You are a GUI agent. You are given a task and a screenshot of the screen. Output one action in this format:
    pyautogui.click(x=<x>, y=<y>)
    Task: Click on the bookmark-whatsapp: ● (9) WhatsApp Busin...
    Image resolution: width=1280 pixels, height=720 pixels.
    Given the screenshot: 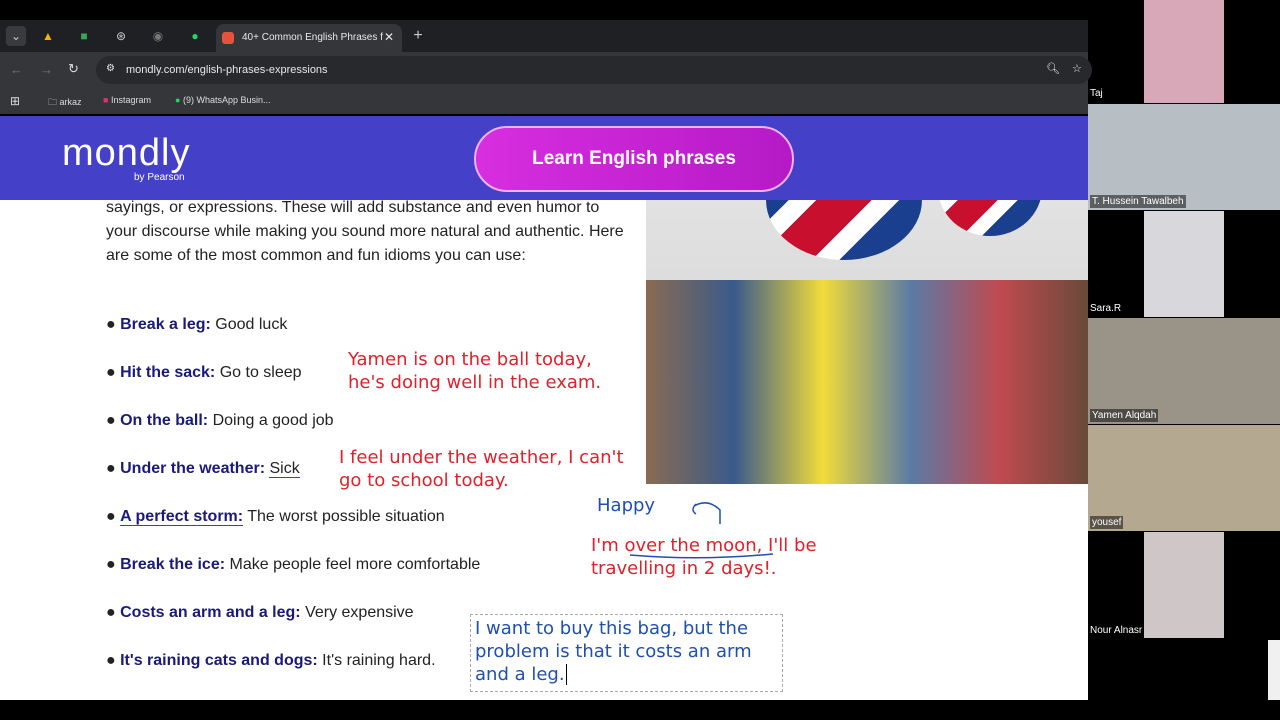 What is the action you would take?
    pyautogui.click(x=223, y=100)
    